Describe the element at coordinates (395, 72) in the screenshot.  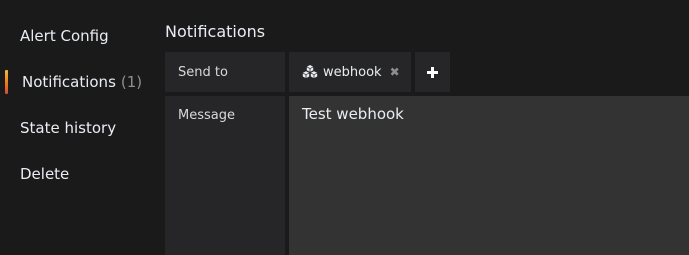
I see `close-icon: ✖` at that location.